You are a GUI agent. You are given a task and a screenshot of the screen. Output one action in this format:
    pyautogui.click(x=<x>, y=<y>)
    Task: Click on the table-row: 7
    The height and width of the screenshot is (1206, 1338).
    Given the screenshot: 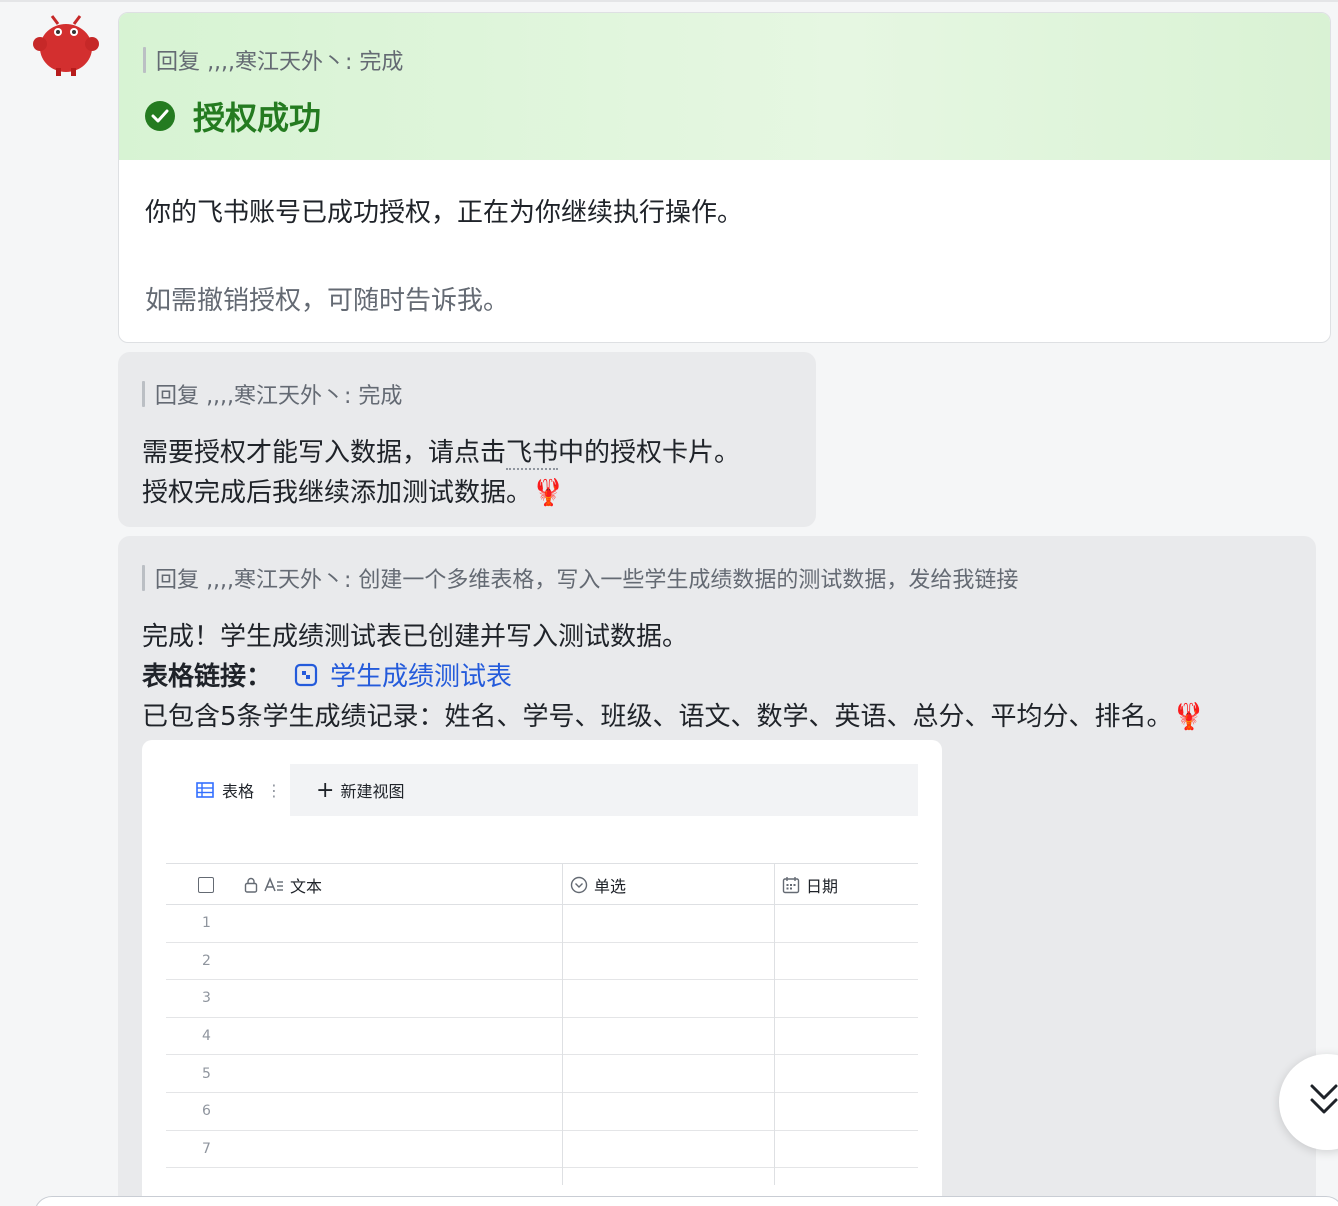 What is the action you would take?
    pyautogui.click(x=542, y=1150)
    